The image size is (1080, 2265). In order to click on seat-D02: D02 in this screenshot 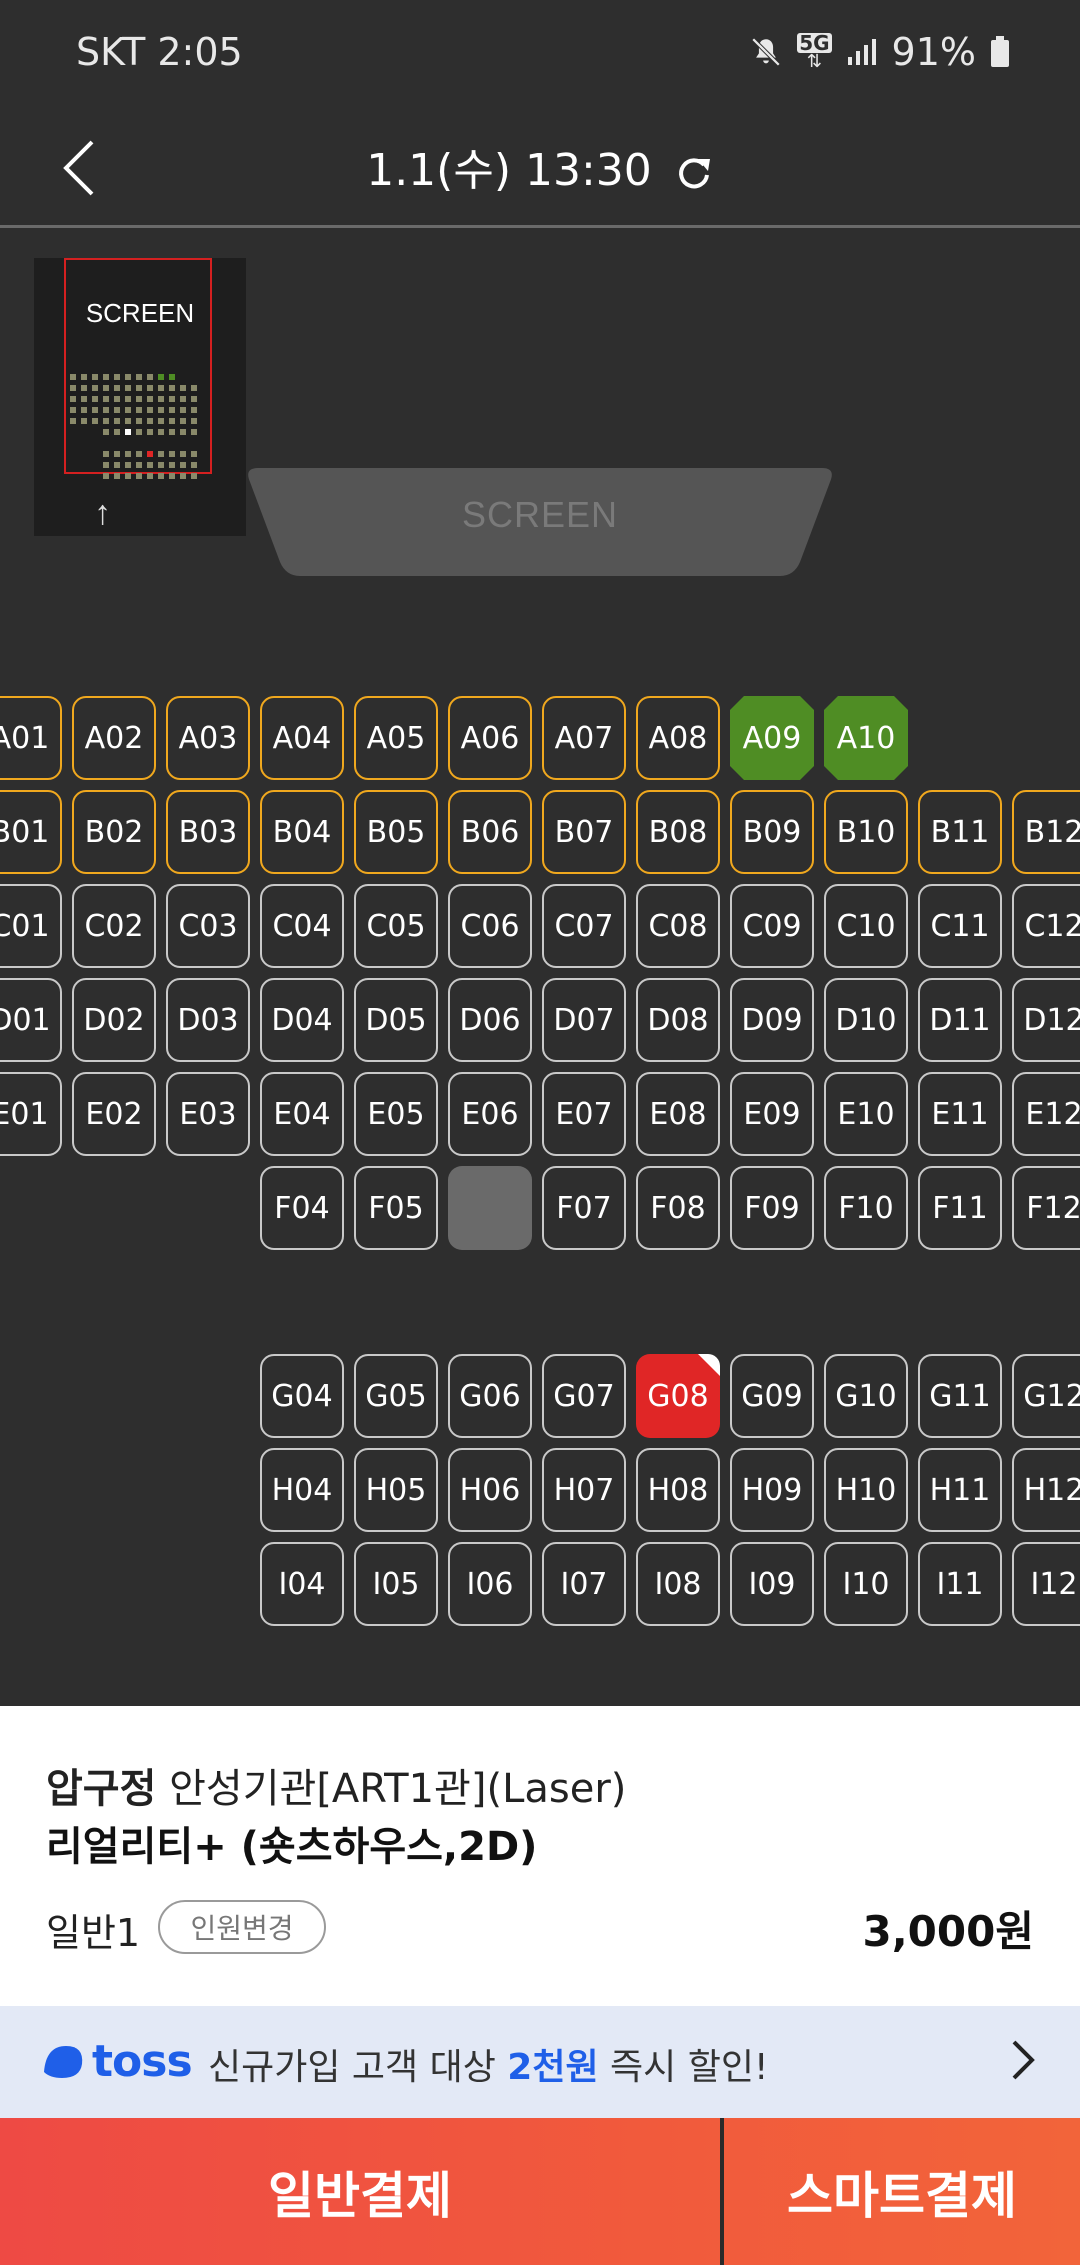, I will do `click(114, 1020)`.